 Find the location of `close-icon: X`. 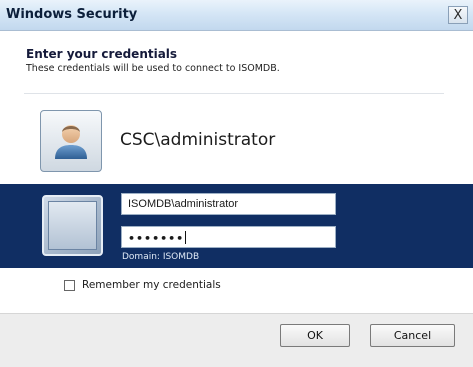

close-icon: X is located at coordinates (458, 15).